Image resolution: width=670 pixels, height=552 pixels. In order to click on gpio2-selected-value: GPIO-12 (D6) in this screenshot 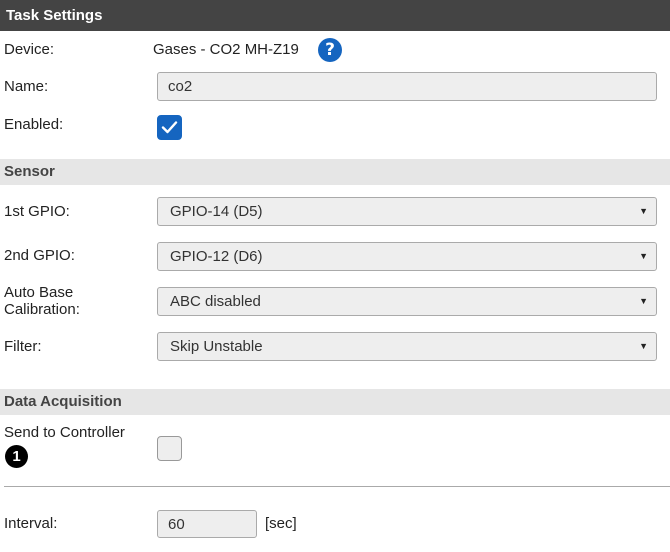, I will do `click(216, 256)`.